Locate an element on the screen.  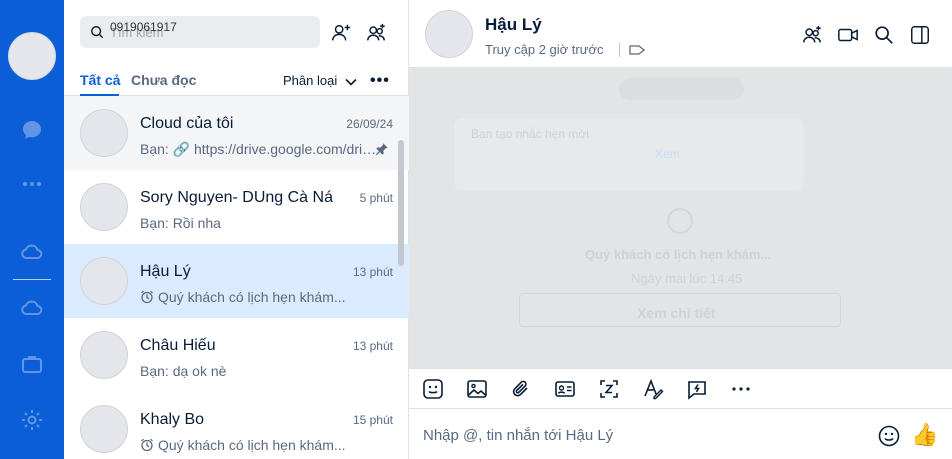
ghost-detail-label: Xem chi tiết is located at coordinates (676, 313).